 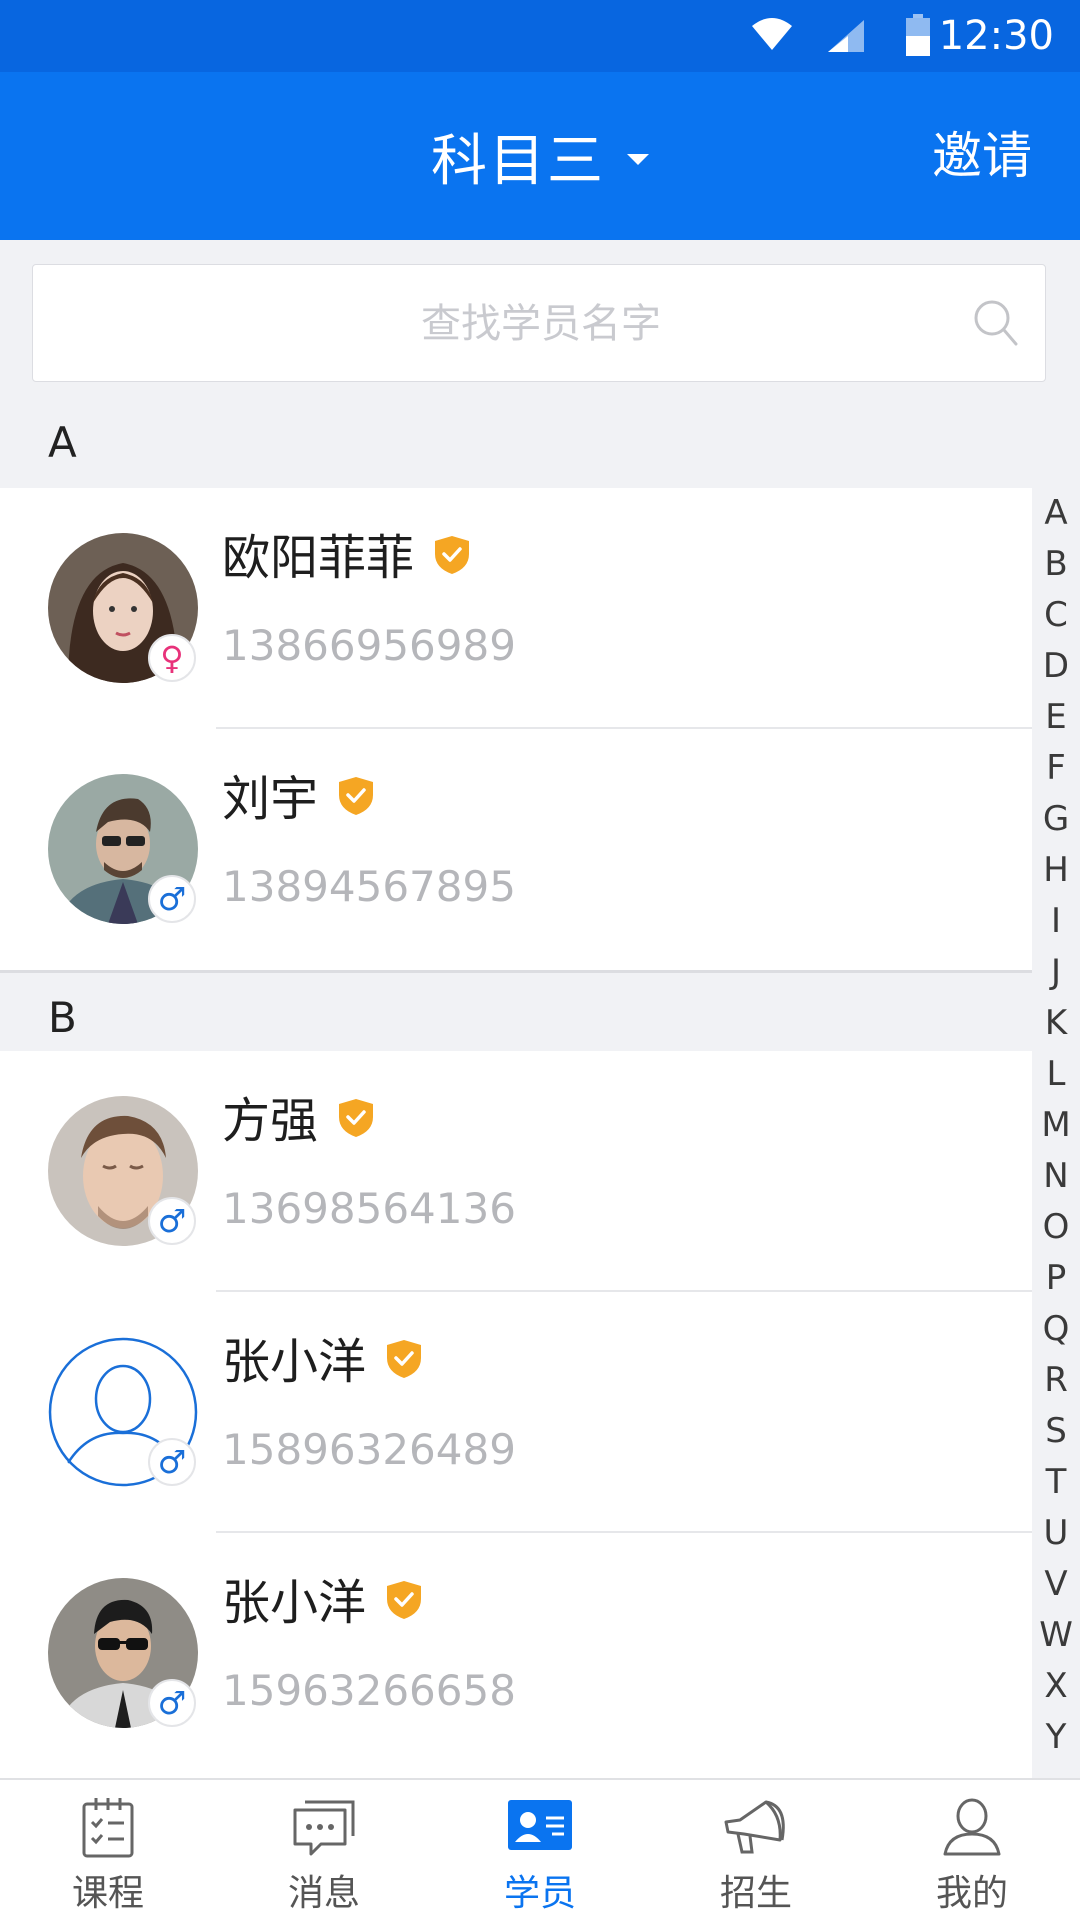 What do you see at coordinates (62, 1017) in the screenshot?
I see `section-letter: B` at bounding box center [62, 1017].